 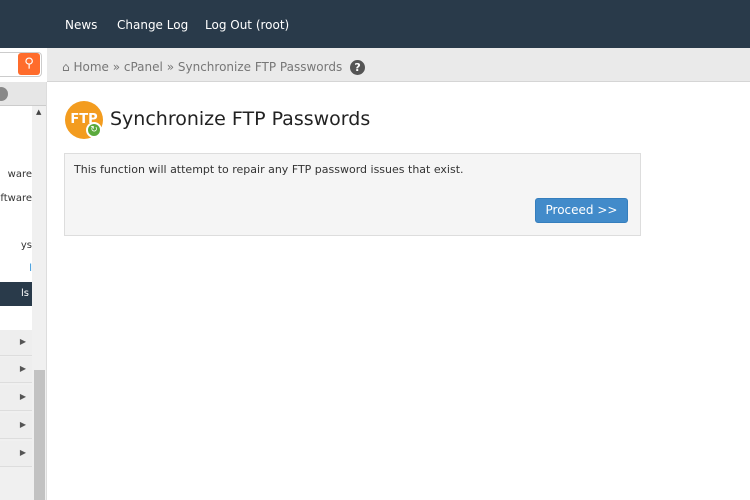 I want to click on sidebar-item: l, so click(x=16, y=268).